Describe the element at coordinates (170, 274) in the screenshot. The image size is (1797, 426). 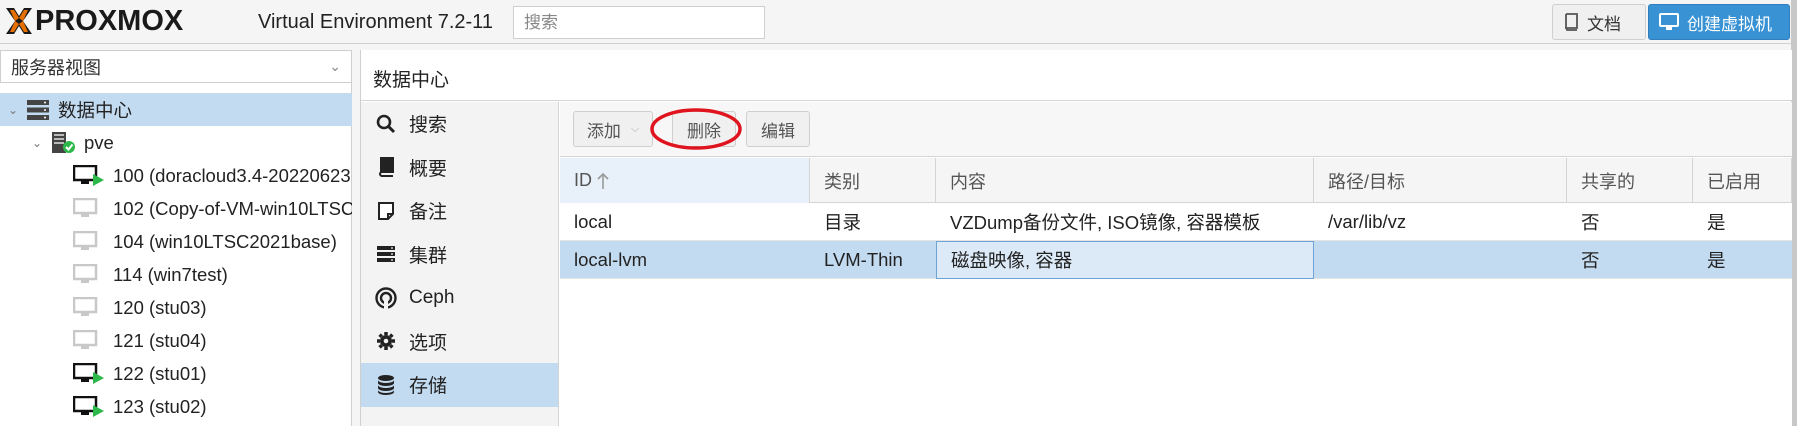
I see `tree-item-label: 114 (win7test)` at that location.